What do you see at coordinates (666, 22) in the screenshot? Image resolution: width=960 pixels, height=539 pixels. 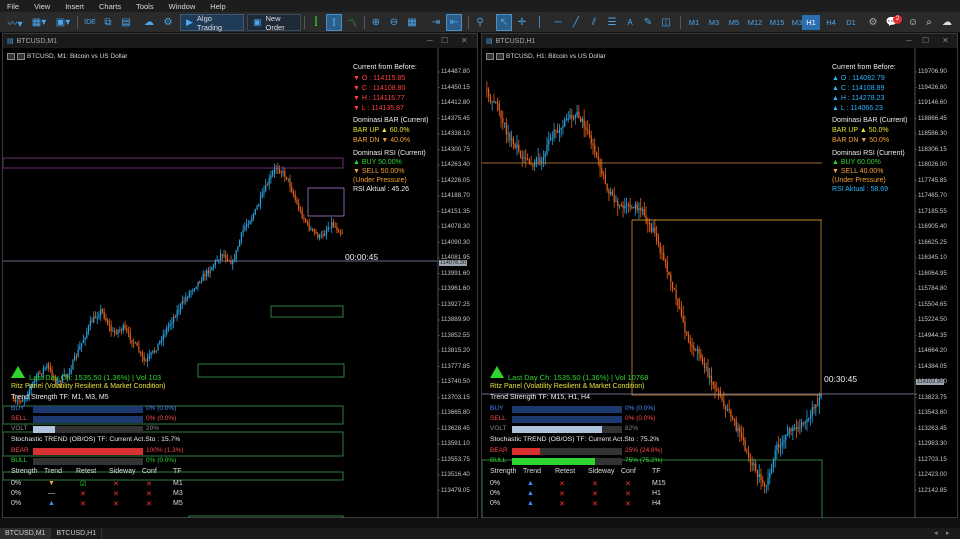 I see `objects-icon: ◫` at bounding box center [666, 22].